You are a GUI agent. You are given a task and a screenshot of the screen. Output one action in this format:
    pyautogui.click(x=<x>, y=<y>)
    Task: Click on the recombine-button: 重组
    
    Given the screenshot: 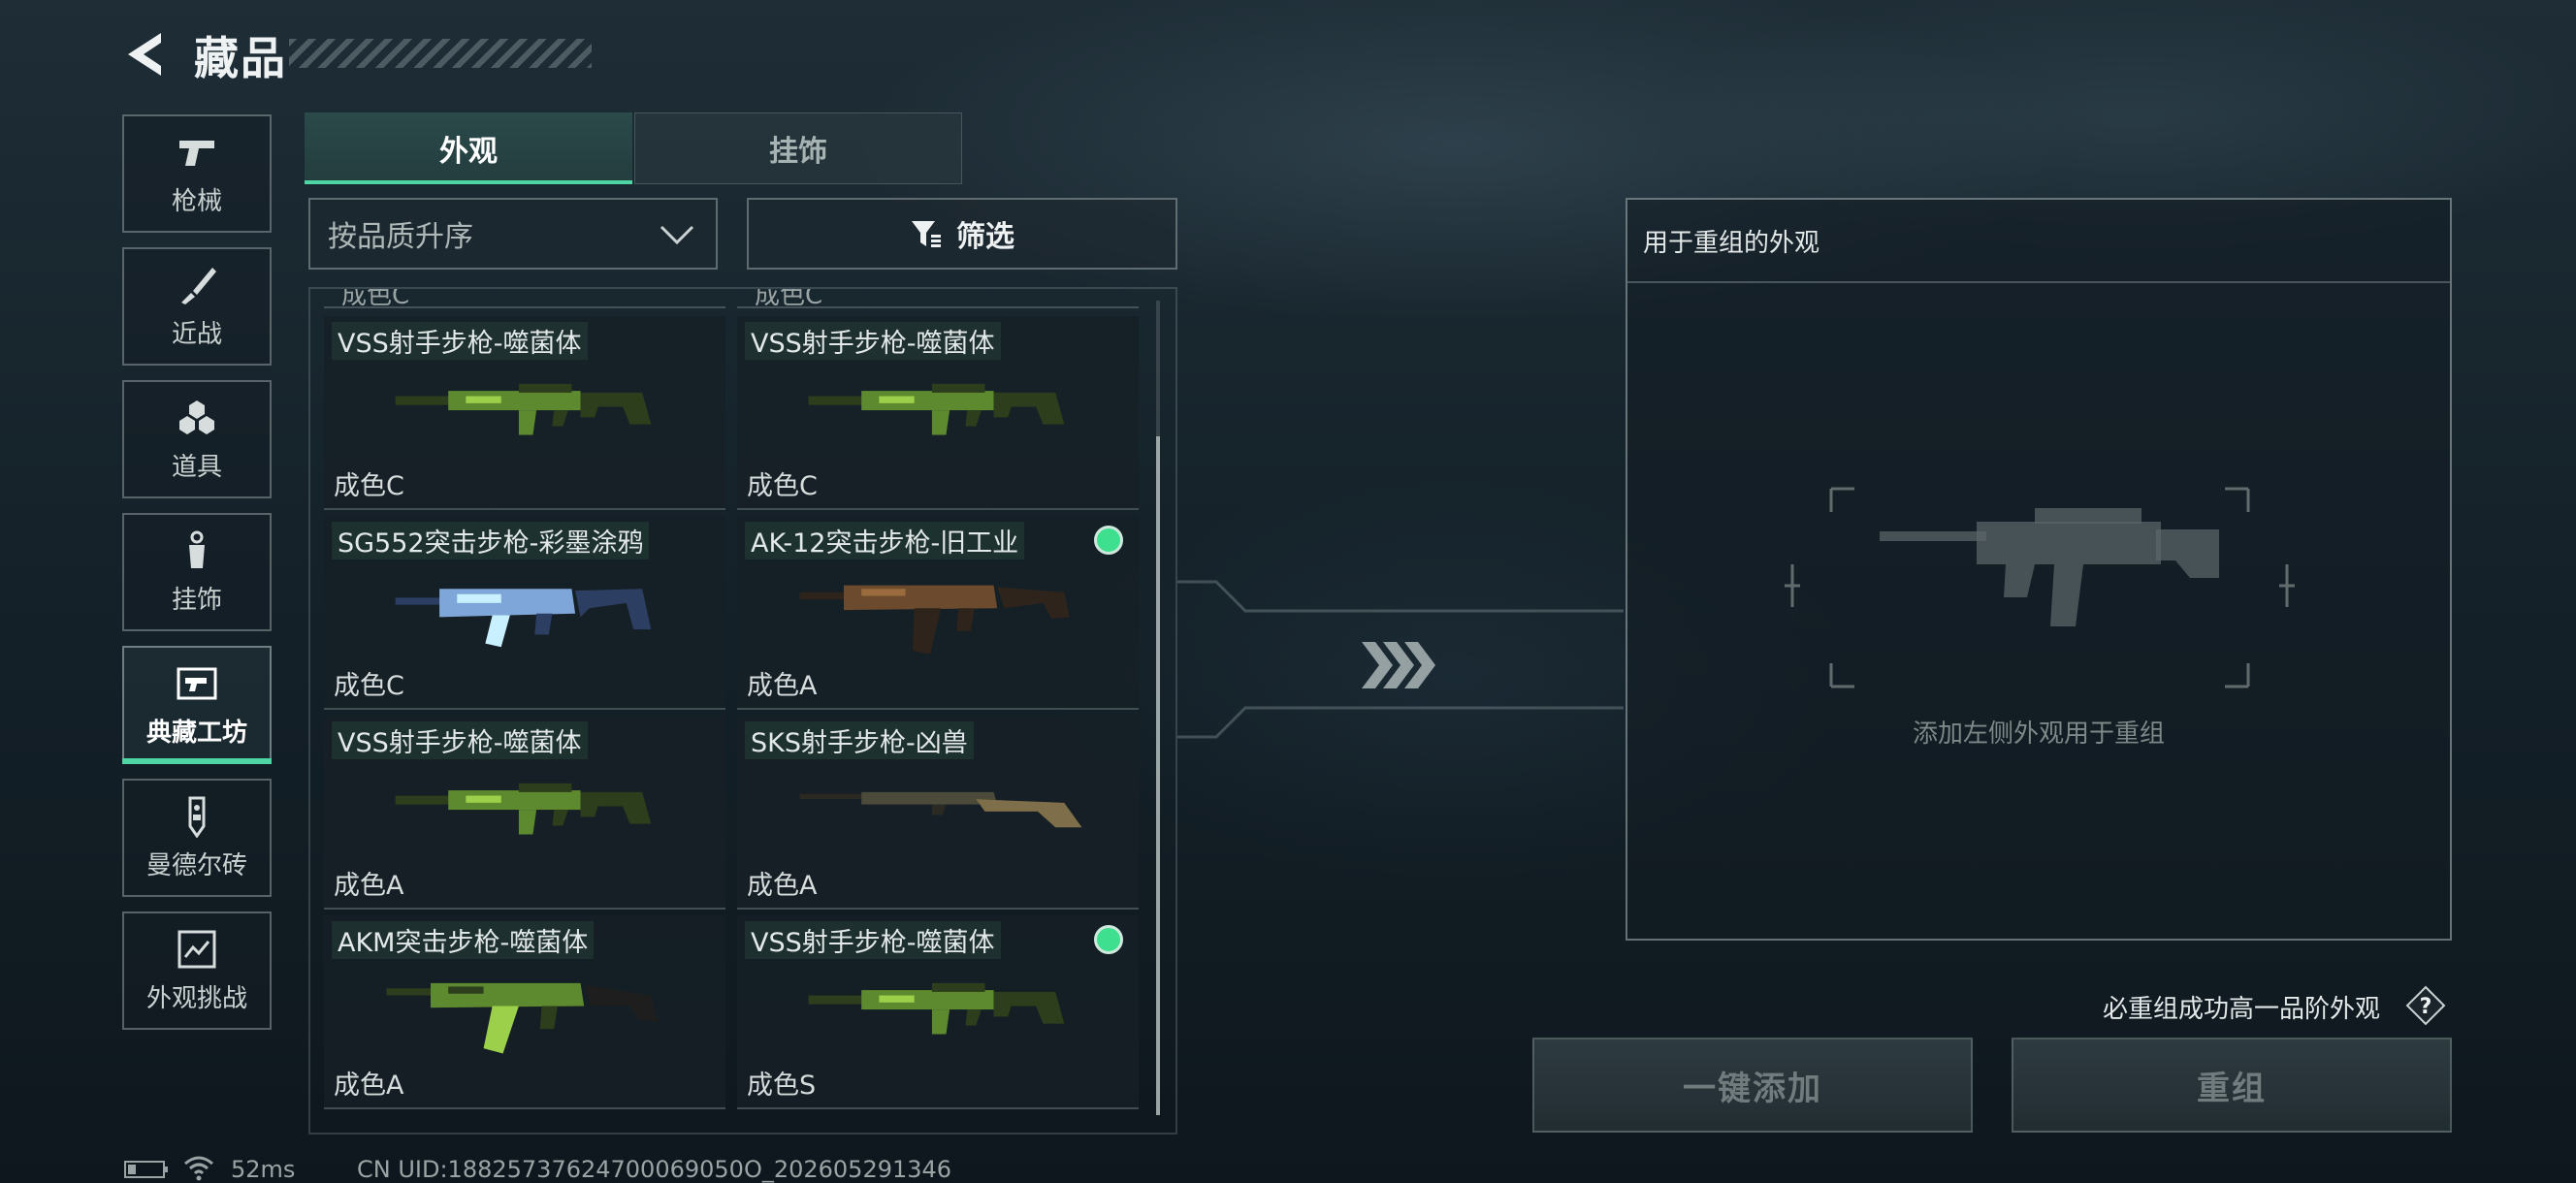 What is the action you would take?
    pyautogui.click(x=2232, y=1085)
    